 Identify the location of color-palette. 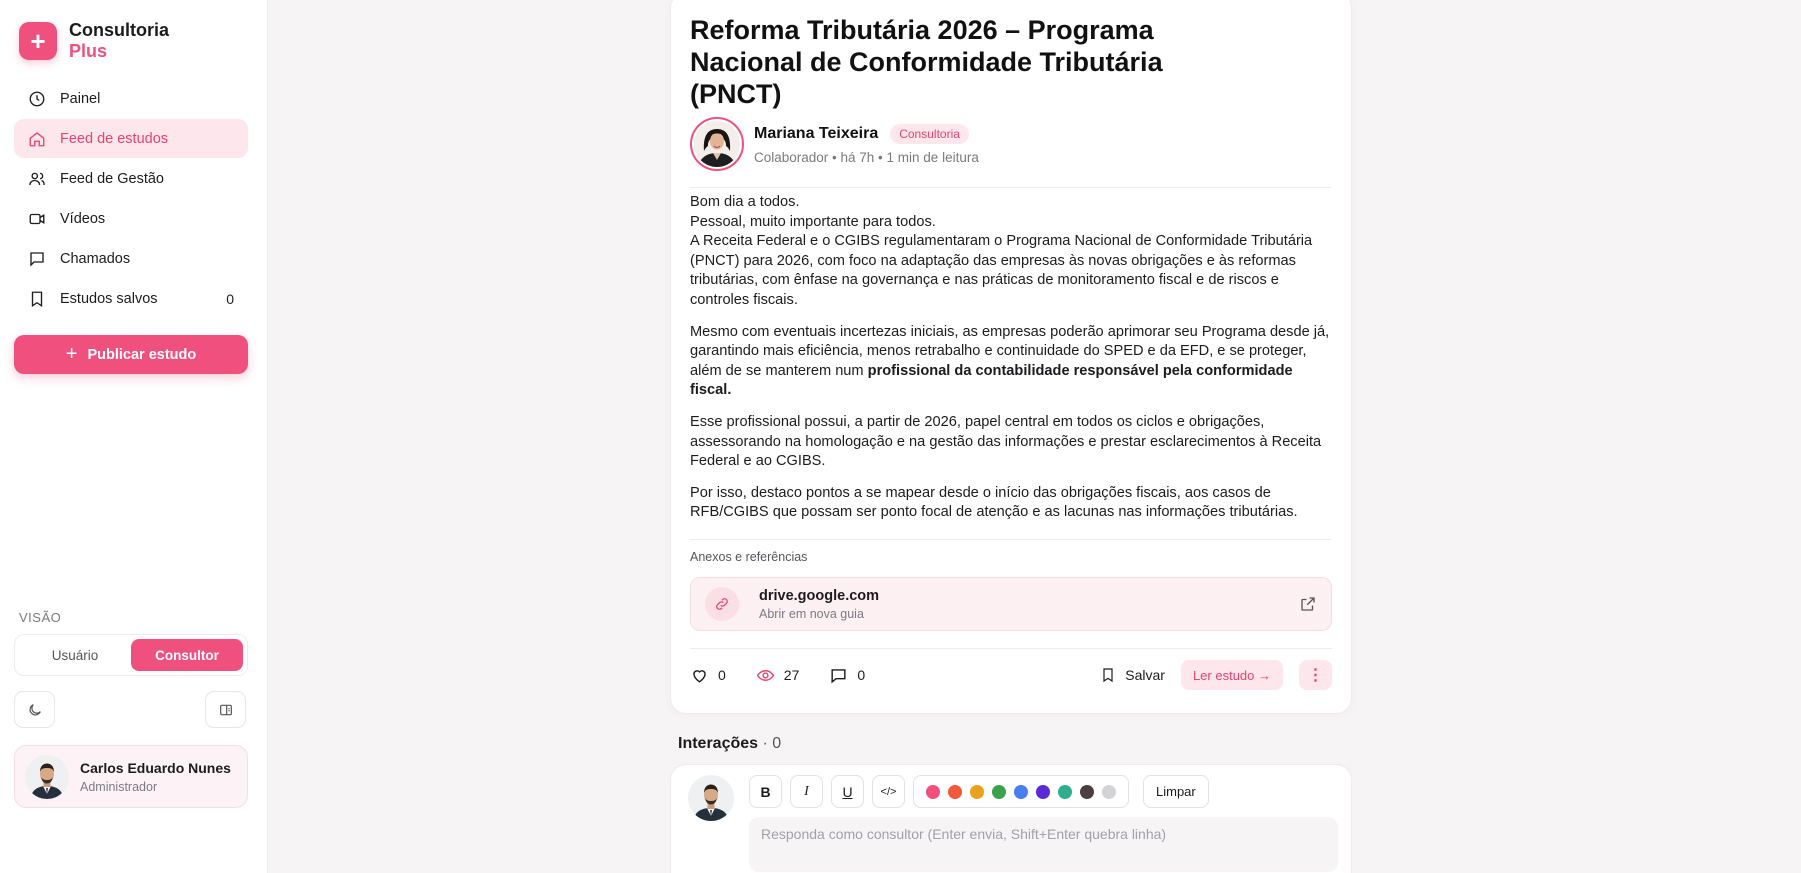
(1021, 791).